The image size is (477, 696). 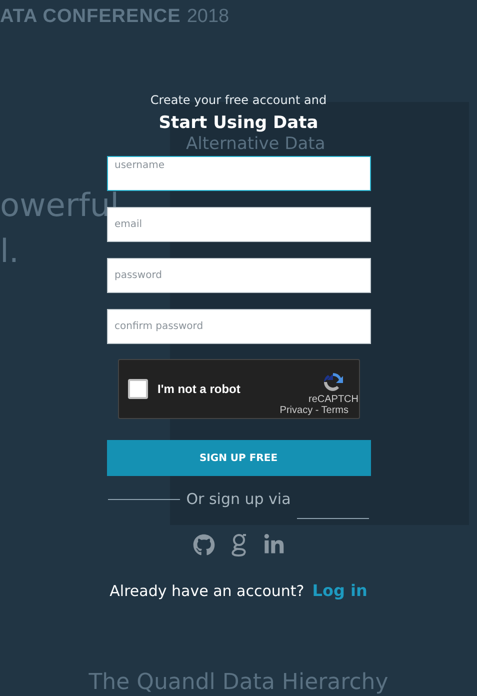 What do you see at coordinates (273, 545) in the screenshot?
I see `linkedin-icon` at bounding box center [273, 545].